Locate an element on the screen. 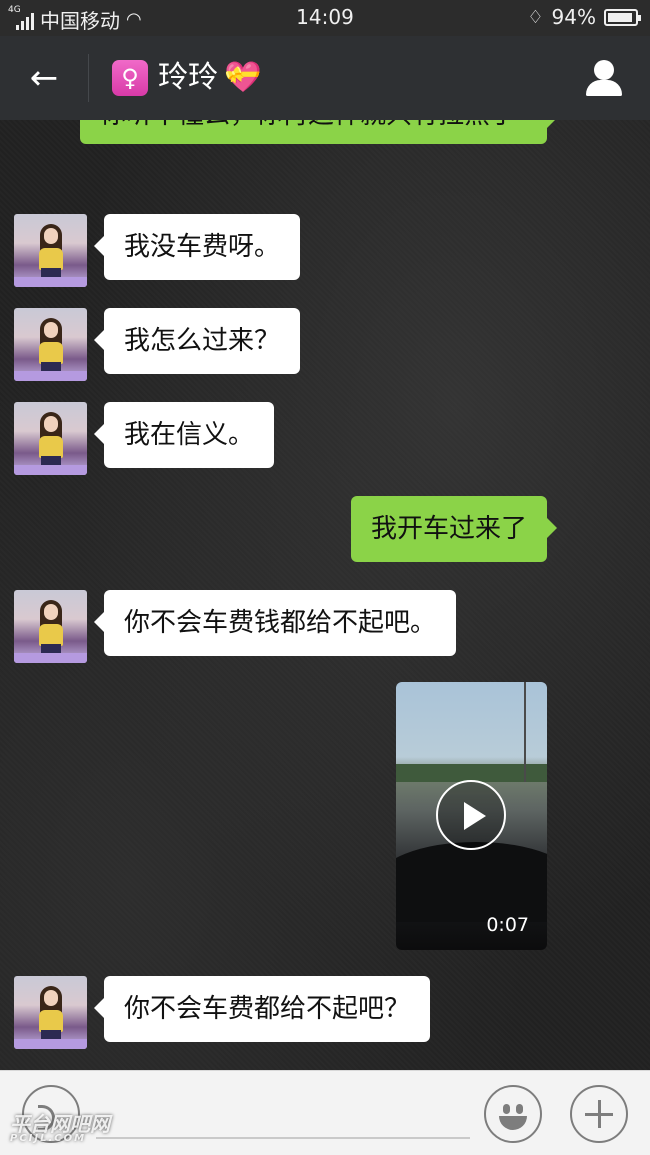  smiley-icon is located at coordinates (513, 1114).